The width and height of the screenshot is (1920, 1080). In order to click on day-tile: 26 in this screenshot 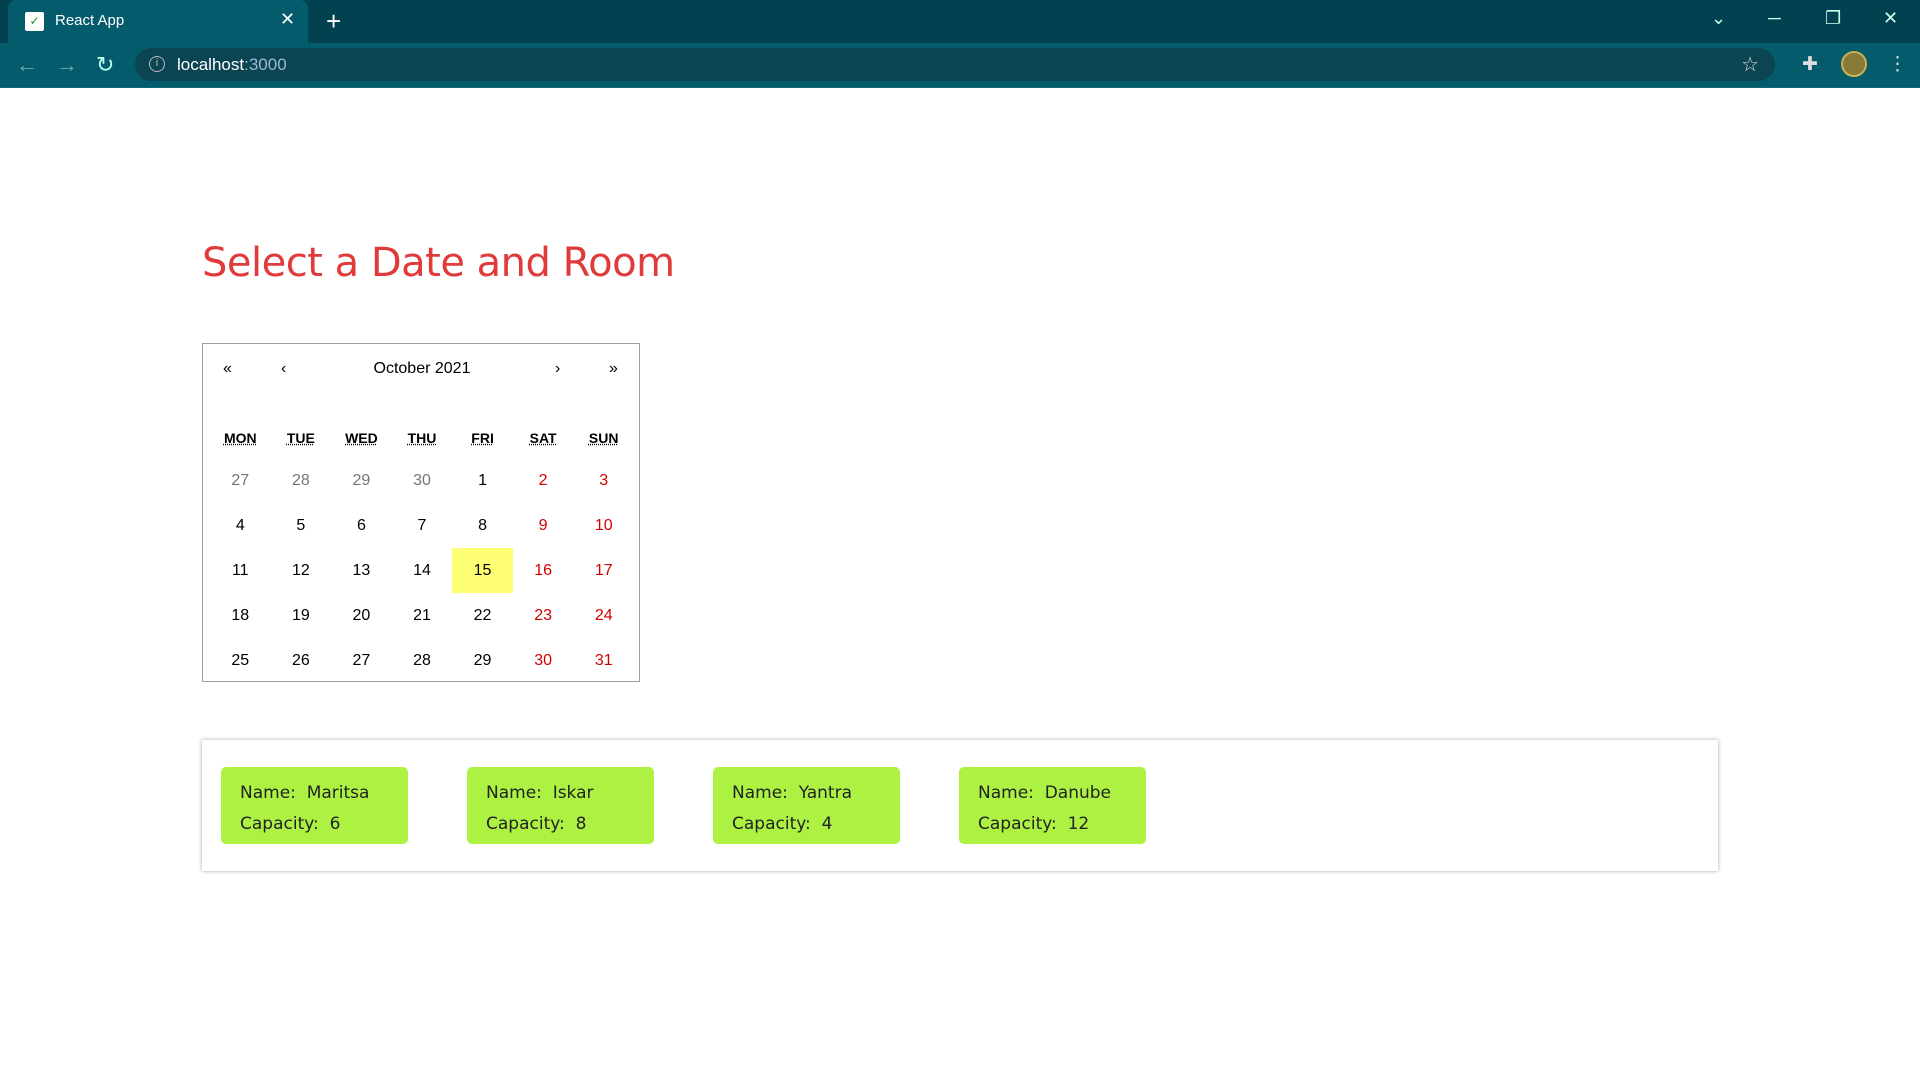, I will do `click(301, 660)`.